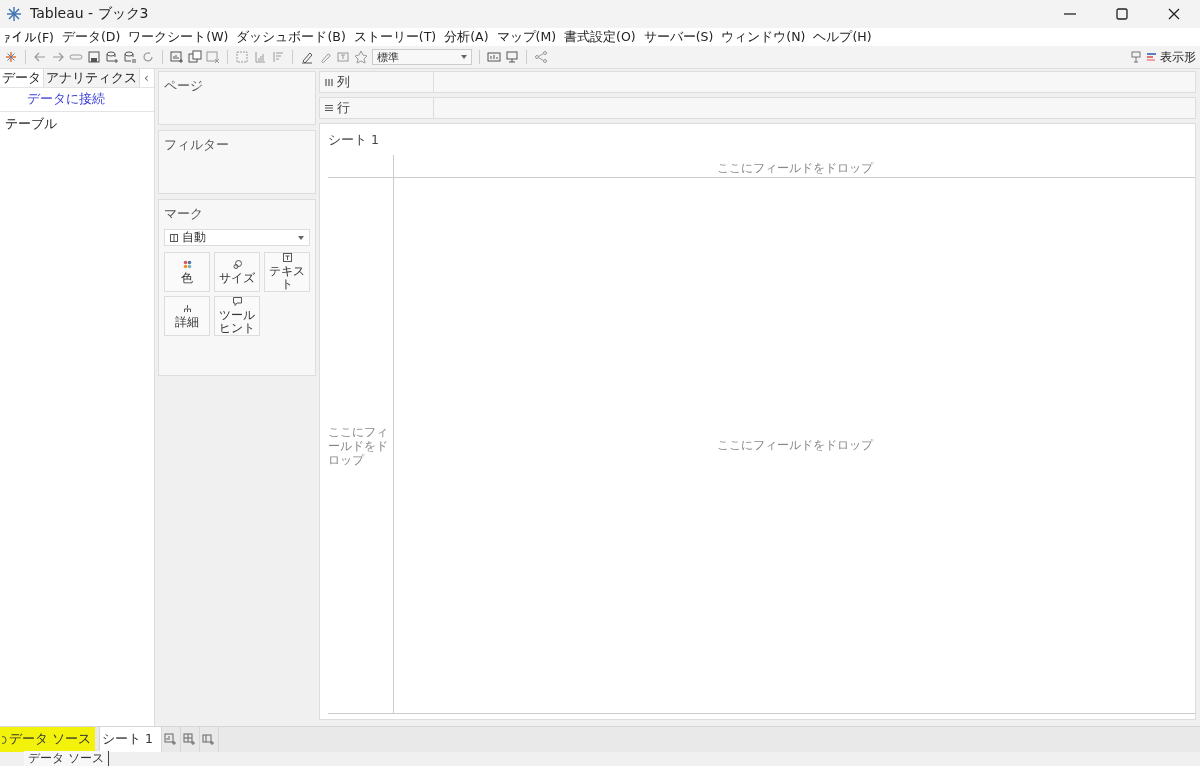 Image resolution: width=1200 pixels, height=766 pixels. I want to click on fit-dropdown: 標準, so click(422, 57).